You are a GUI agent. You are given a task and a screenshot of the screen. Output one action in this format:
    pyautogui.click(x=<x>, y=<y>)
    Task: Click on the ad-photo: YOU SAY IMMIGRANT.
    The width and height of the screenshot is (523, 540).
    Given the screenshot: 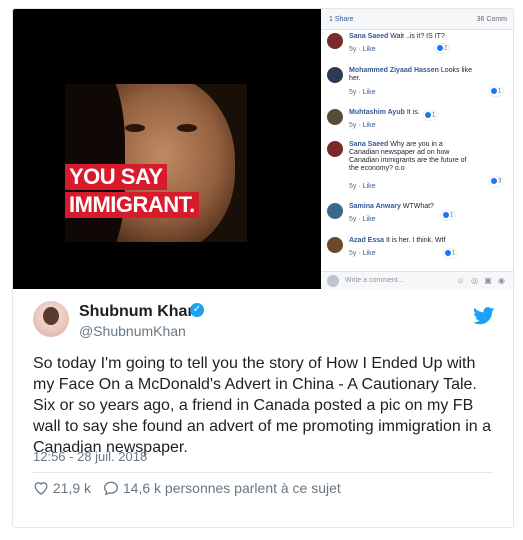 What is the action you would take?
    pyautogui.click(x=156, y=163)
    